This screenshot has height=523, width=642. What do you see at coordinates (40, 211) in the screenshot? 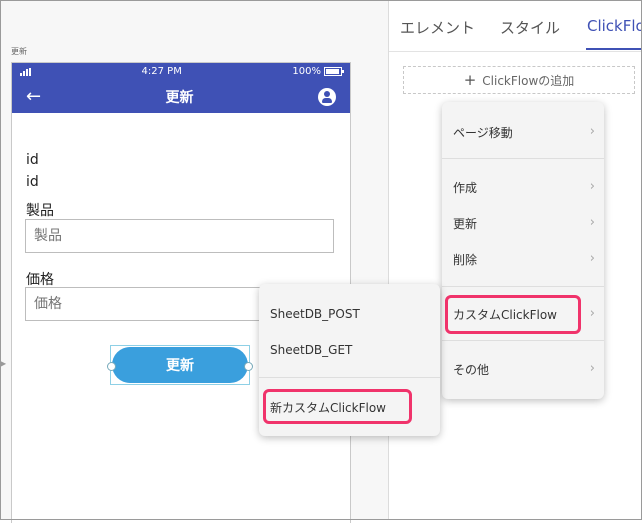
I see `product-label: 製品` at bounding box center [40, 211].